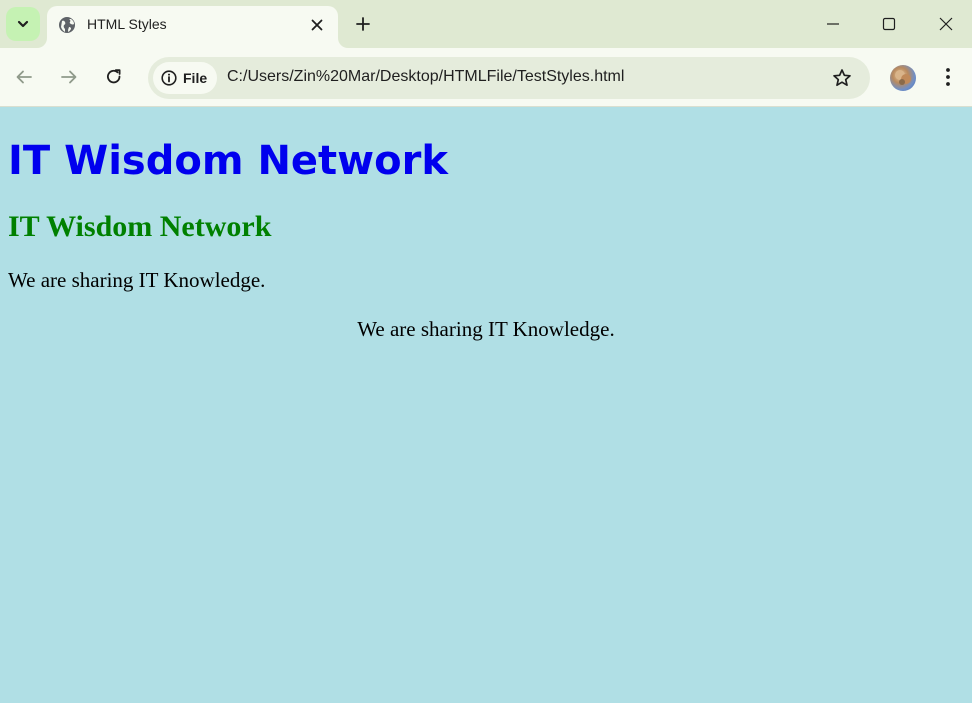 This screenshot has height=703, width=972. I want to click on paragraph-left: We are sharing IT Knowledge., so click(137, 280).